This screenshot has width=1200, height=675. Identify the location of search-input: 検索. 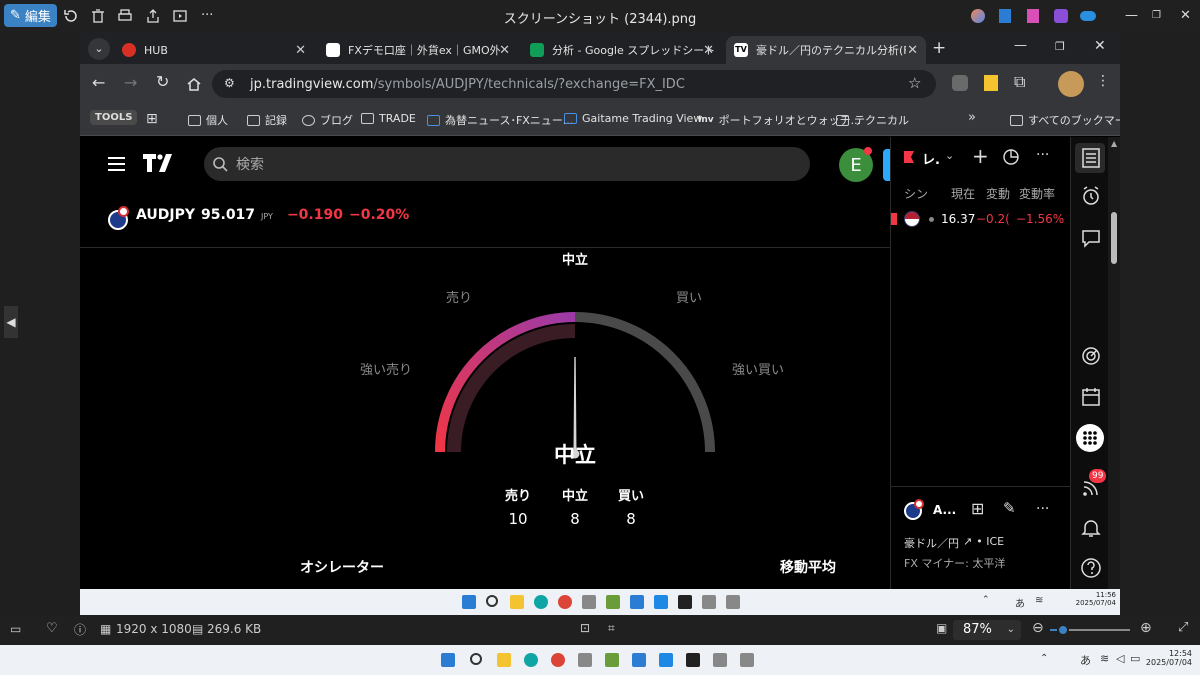
(507, 164).